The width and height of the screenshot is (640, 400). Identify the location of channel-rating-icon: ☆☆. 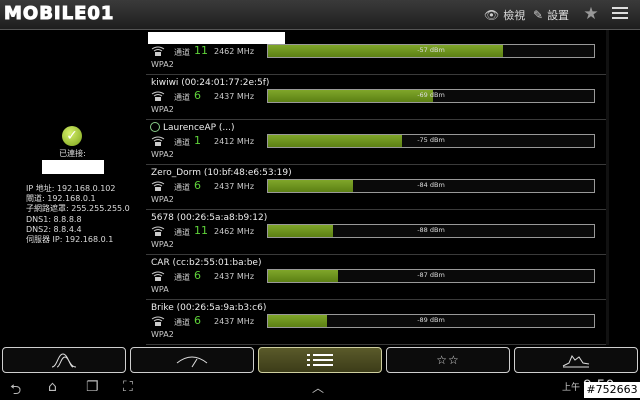
(448, 360).